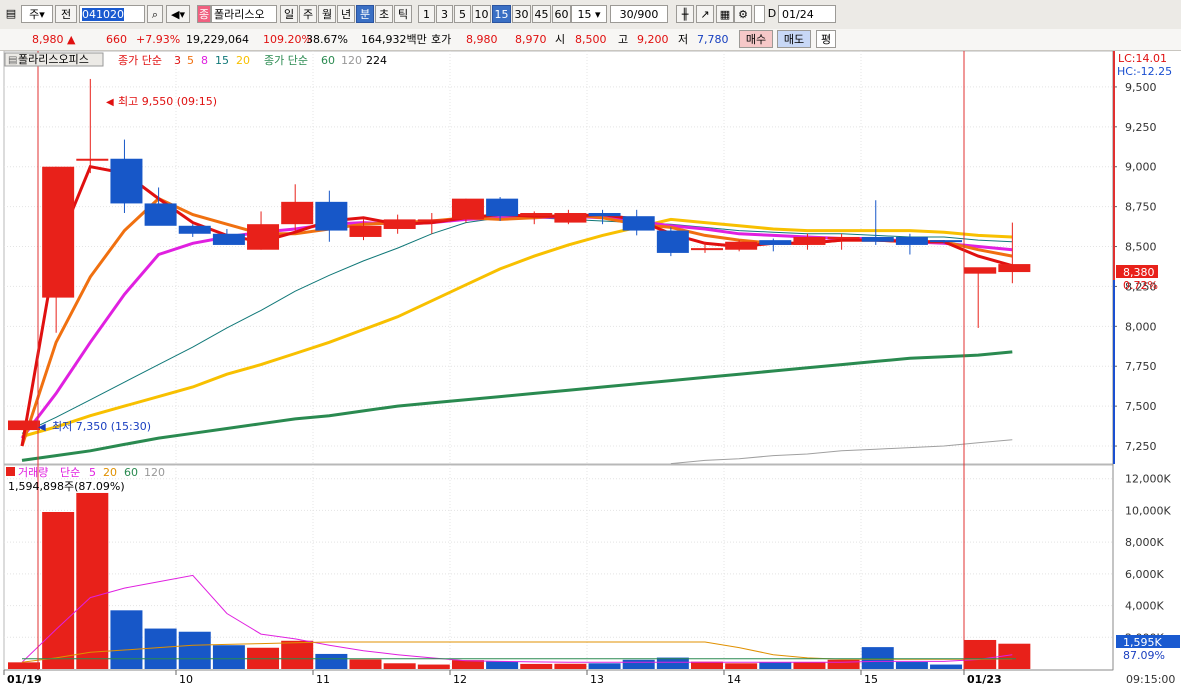 This screenshot has width=1181, height=690. What do you see at coordinates (308, 14) in the screenshot?
I see `period-1: 주` at bounding box center [308, 14].